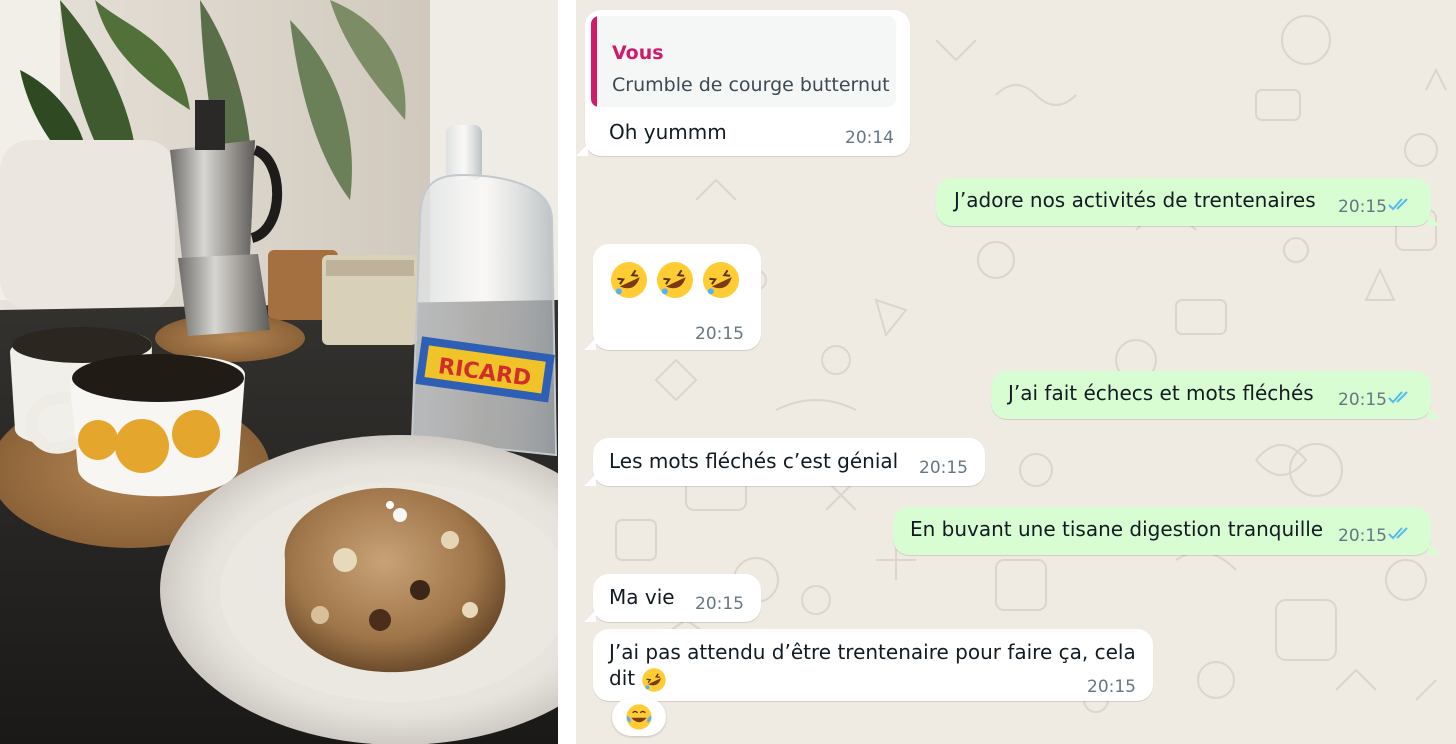  I want to click on message-reaction, so click(639, 717).